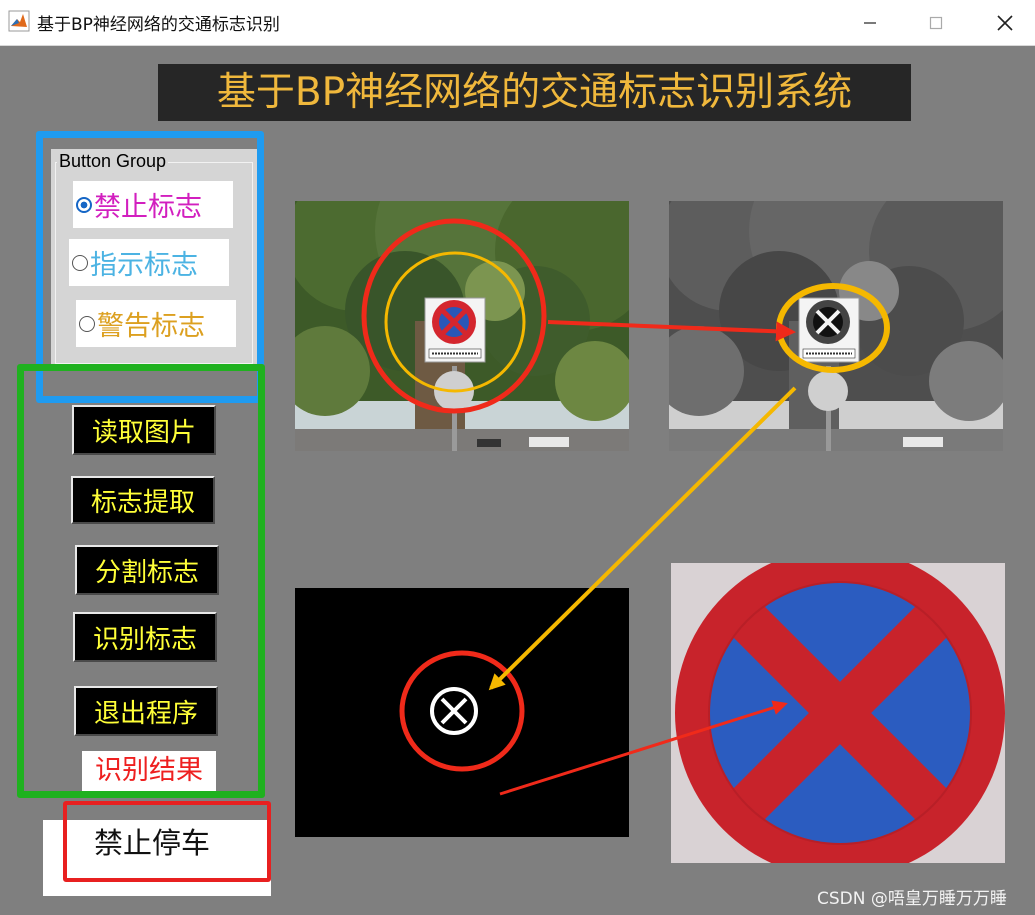 The height and width of the screenshot is (915, 1035). I want to click on close-icon, so click(1005, 22).